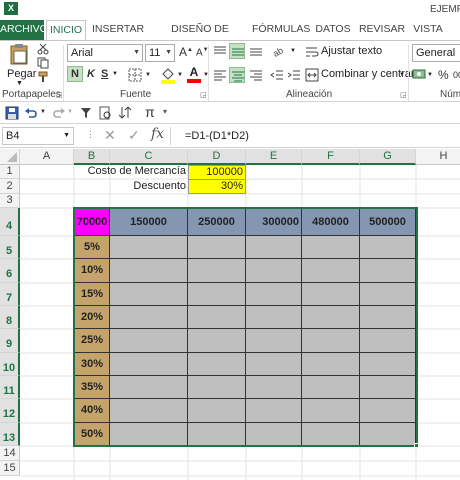 The height and width of the screenshot is (480, 460). Describe the element at coordinates (220, 51) in the screenshot. I see `align-top-icon` at that location.